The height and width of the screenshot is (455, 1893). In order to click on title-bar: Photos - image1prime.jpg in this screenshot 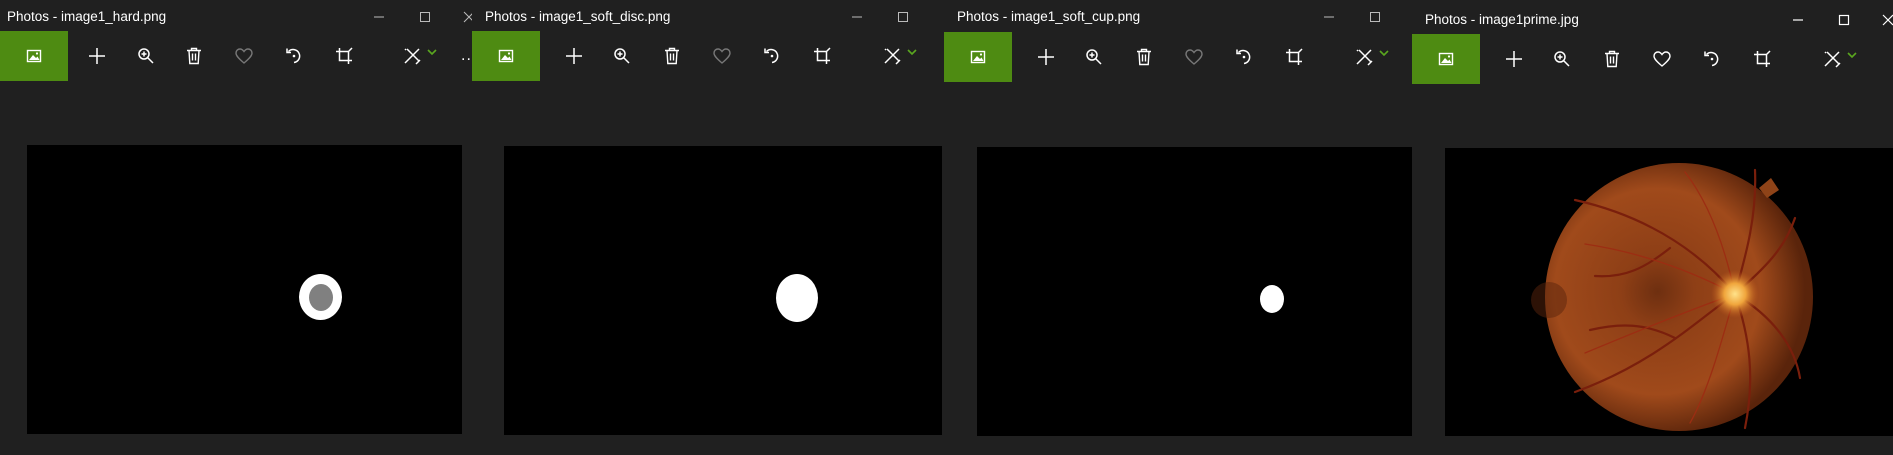, I will do `click(1652, 17)`.